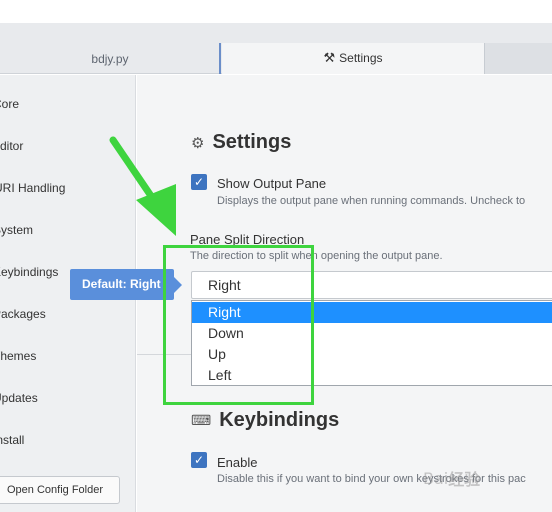  Describe the element at coordinates (252, 142) in the screenshot. I see `settings-heading-text: Settings` at that location.